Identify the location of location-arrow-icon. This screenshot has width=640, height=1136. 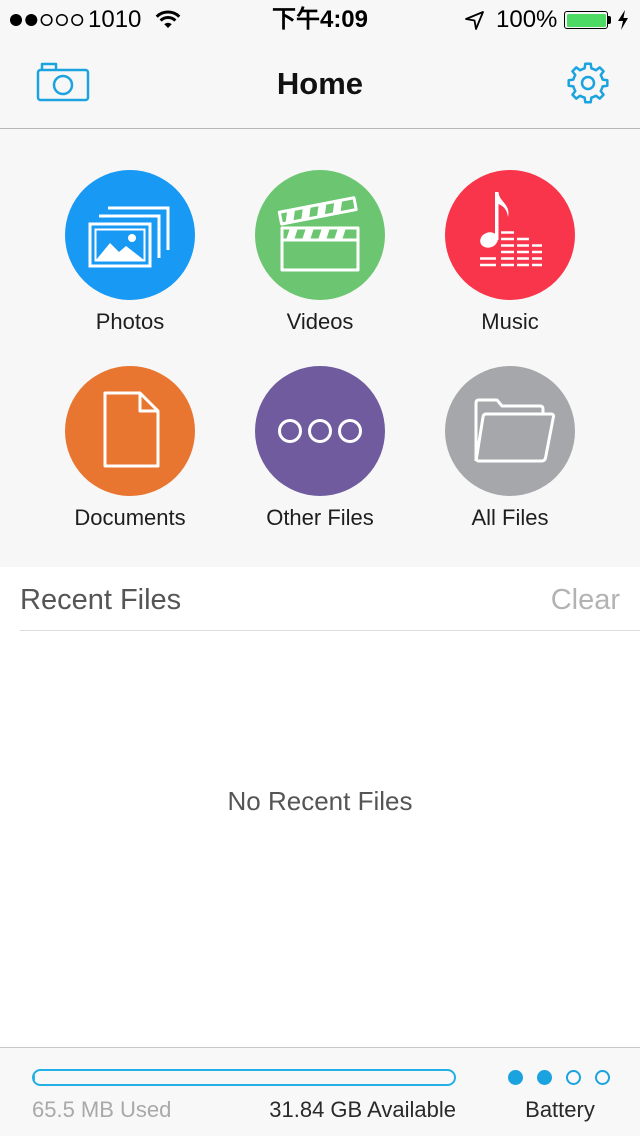
(474, 20).